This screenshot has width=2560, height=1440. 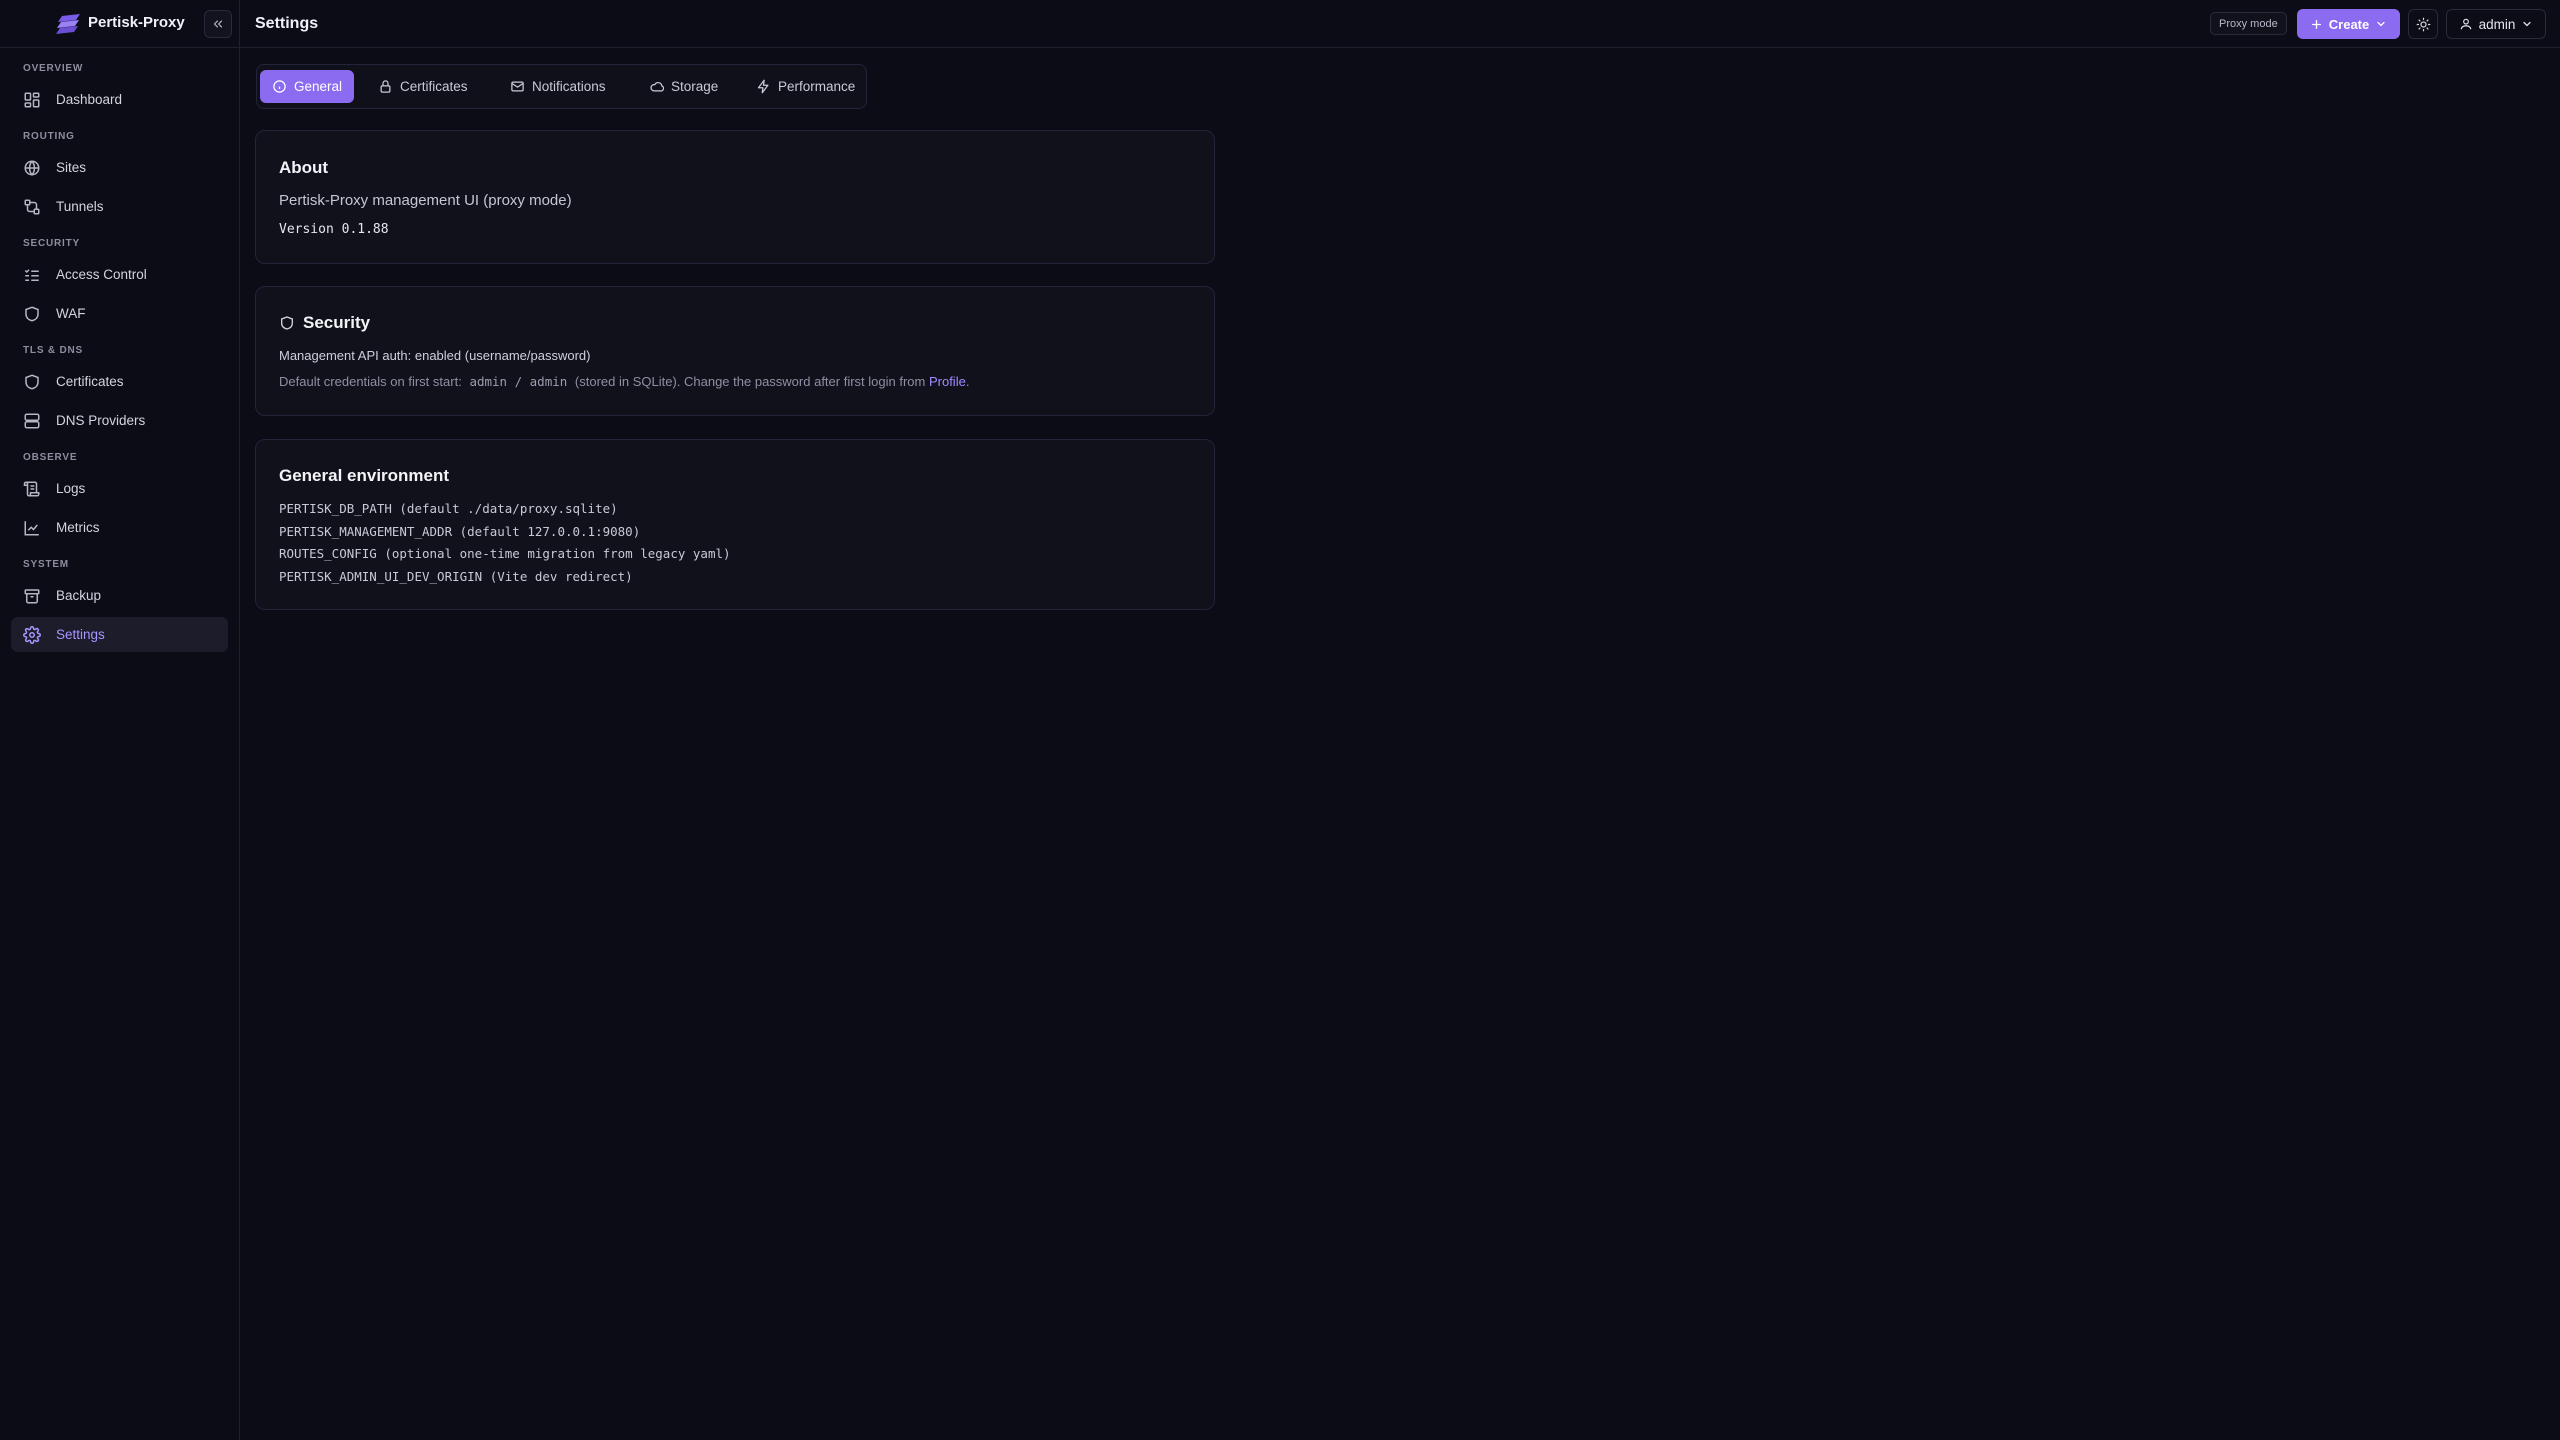 I want to click on tab-certificates: Certificates, so click(x=423, y=86).